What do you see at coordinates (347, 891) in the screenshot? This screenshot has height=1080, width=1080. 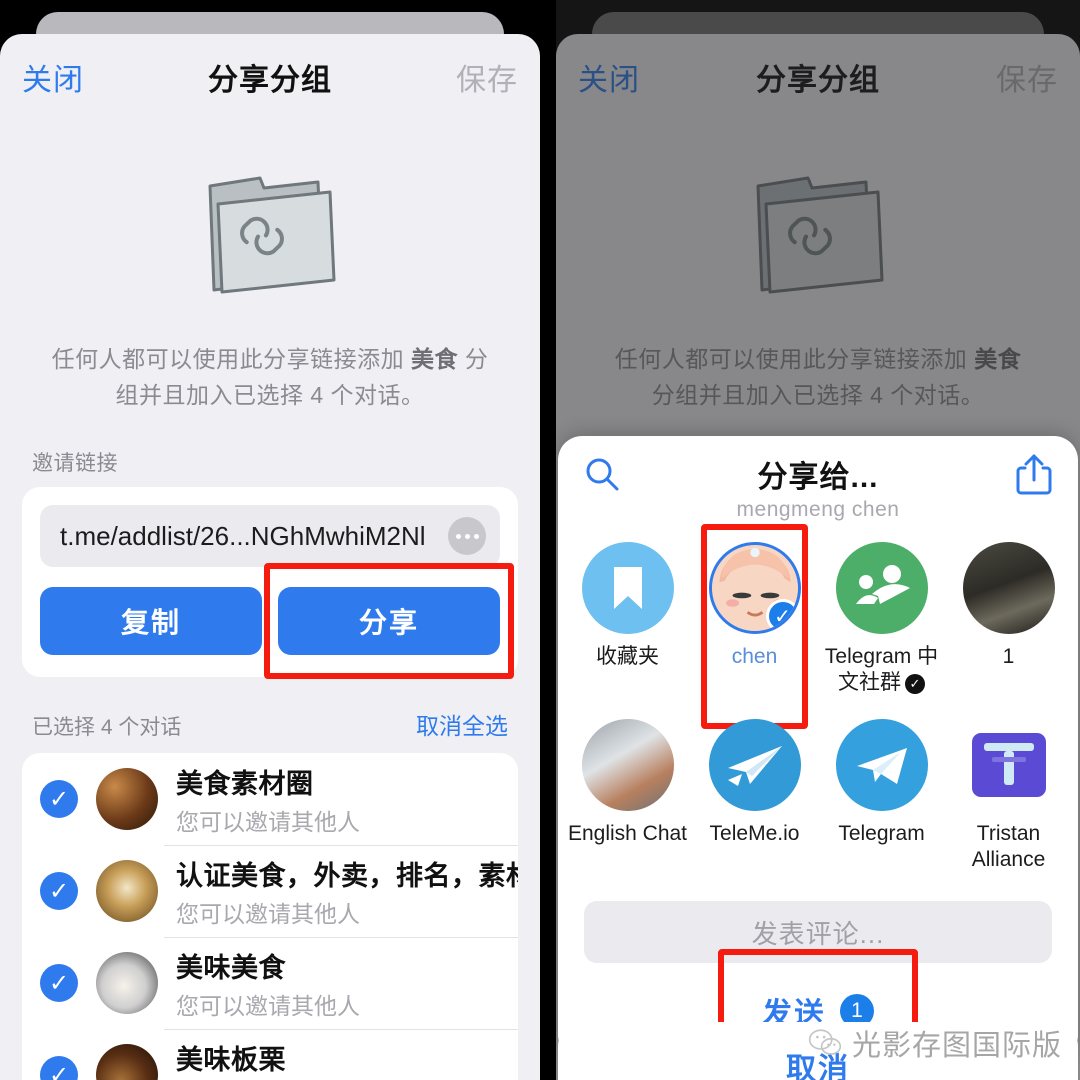 I see `chat-meta: 认证美食，外卖，排名，素材 您可以邀请其他人` at bounding box center [347, 891].